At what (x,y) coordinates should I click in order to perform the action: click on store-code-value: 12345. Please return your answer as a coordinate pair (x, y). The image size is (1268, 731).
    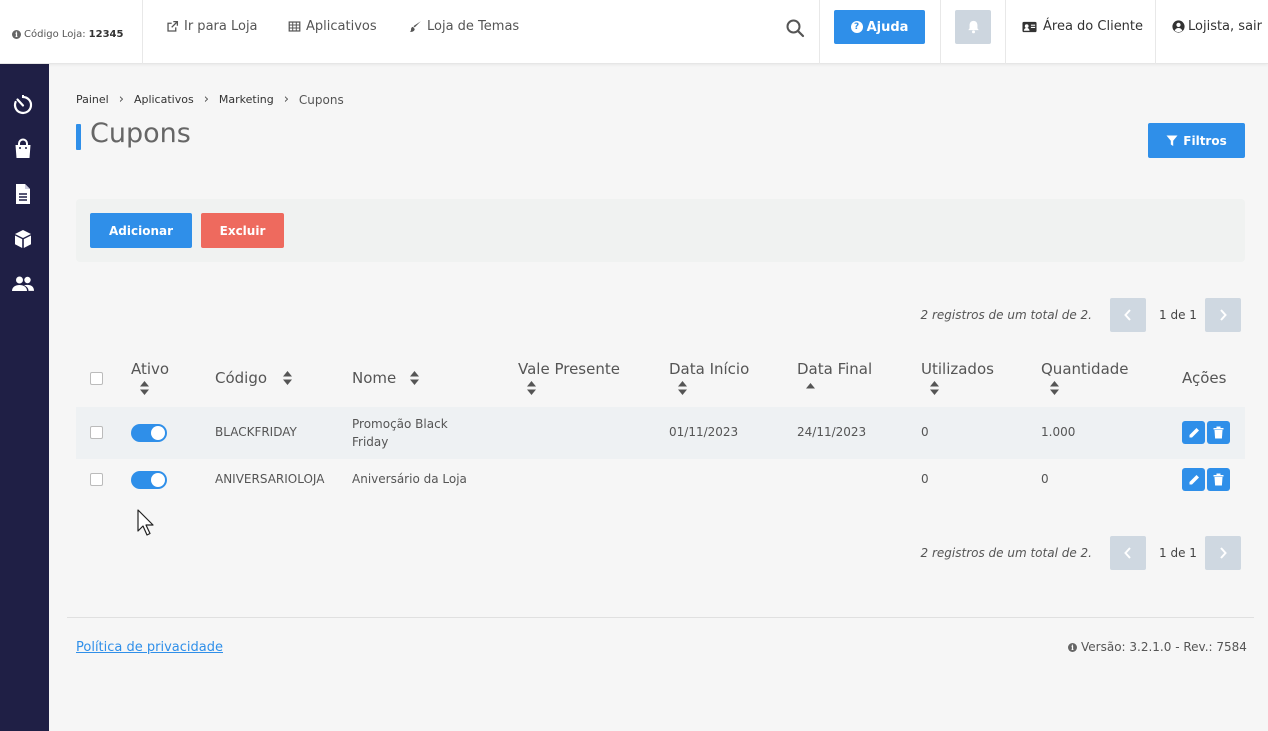
    Looking at the image, I should click on (106, 34).